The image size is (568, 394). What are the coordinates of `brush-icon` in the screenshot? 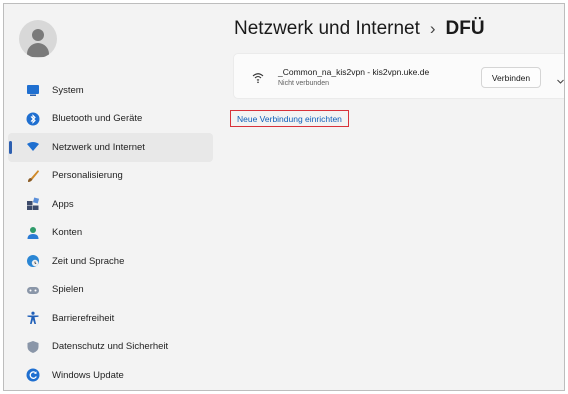 It's located at (33, 176).